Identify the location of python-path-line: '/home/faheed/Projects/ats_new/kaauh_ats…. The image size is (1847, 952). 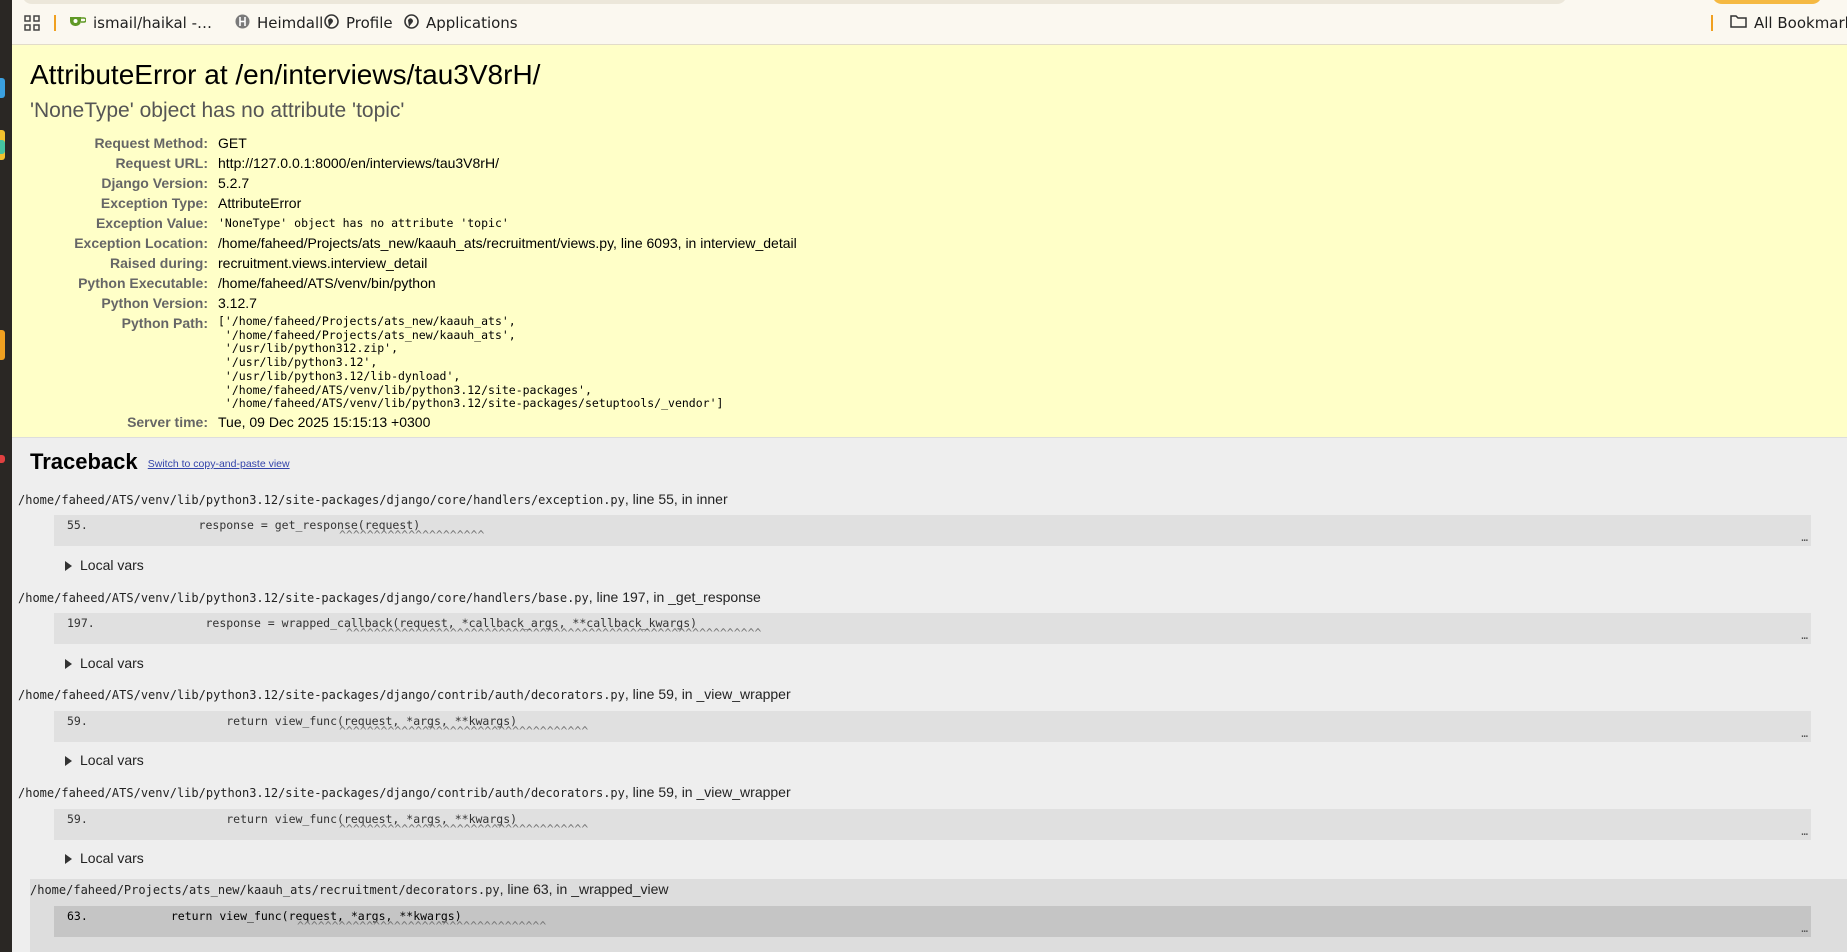
(367, 334).